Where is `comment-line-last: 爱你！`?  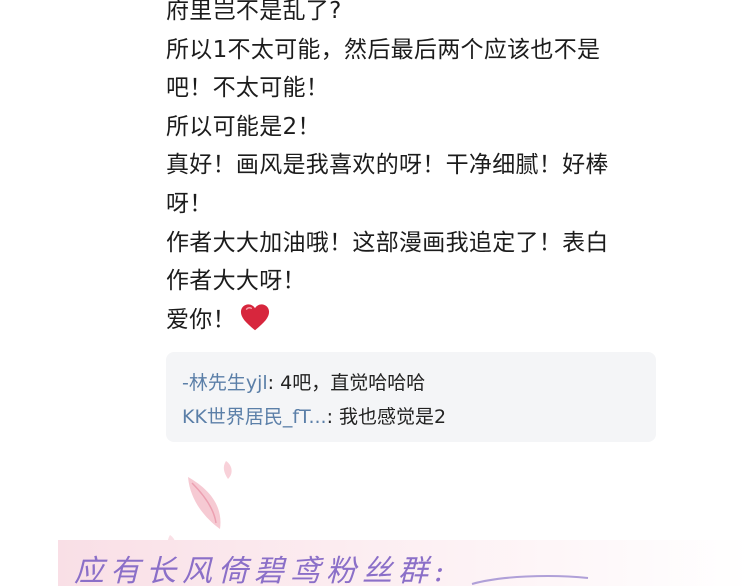
comment-line-last: 爱你！ is located at coordinates (416, 320).